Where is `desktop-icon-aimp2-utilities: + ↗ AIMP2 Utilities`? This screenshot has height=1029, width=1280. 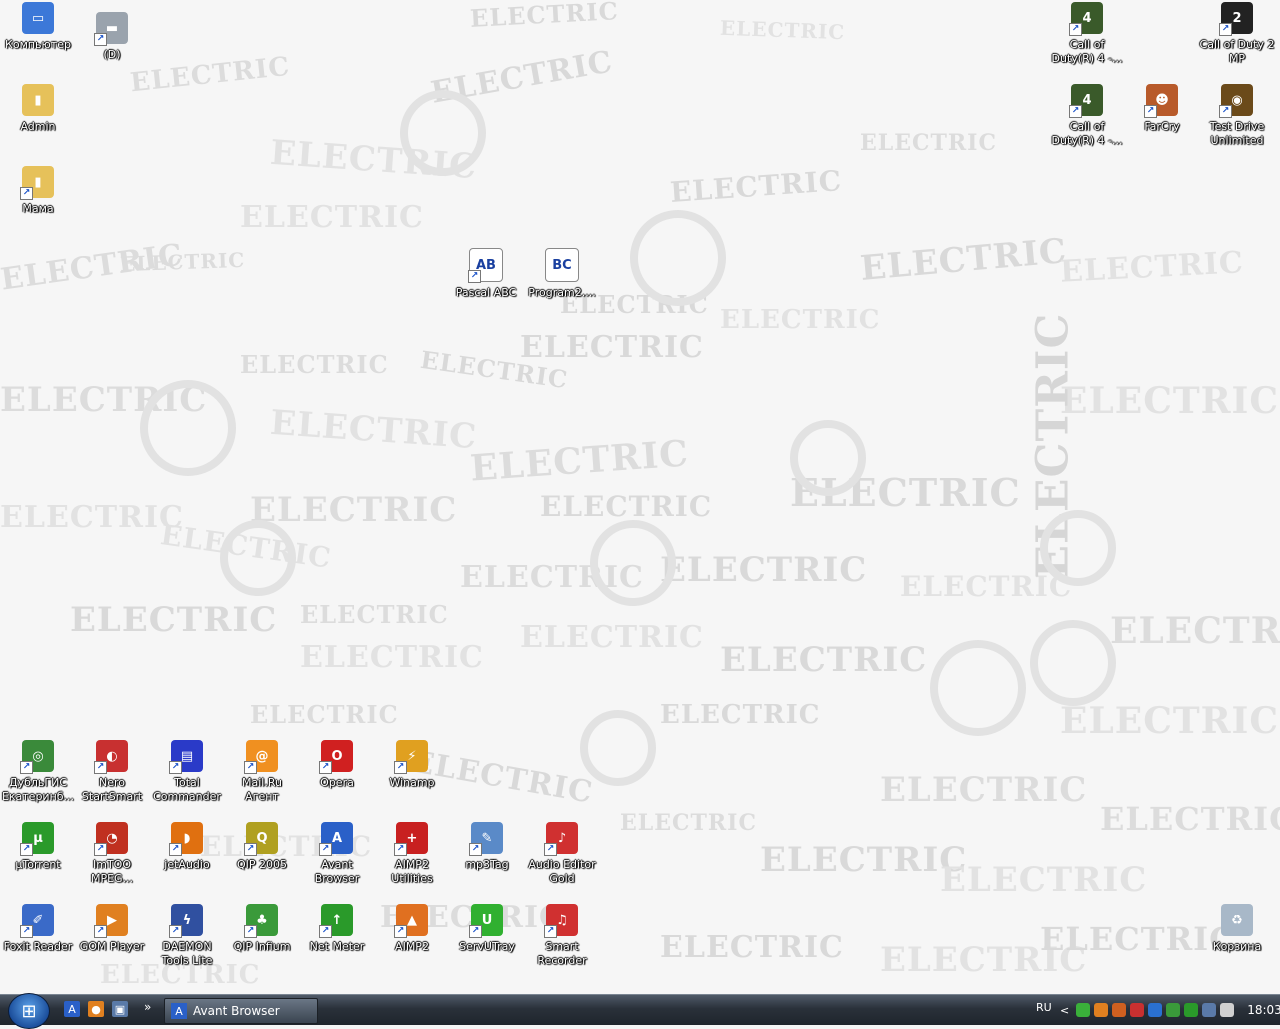
desktop-icon-aimp2-utilities: + ↗ AIMP2 Utilities is located at coordinates (412, 854).